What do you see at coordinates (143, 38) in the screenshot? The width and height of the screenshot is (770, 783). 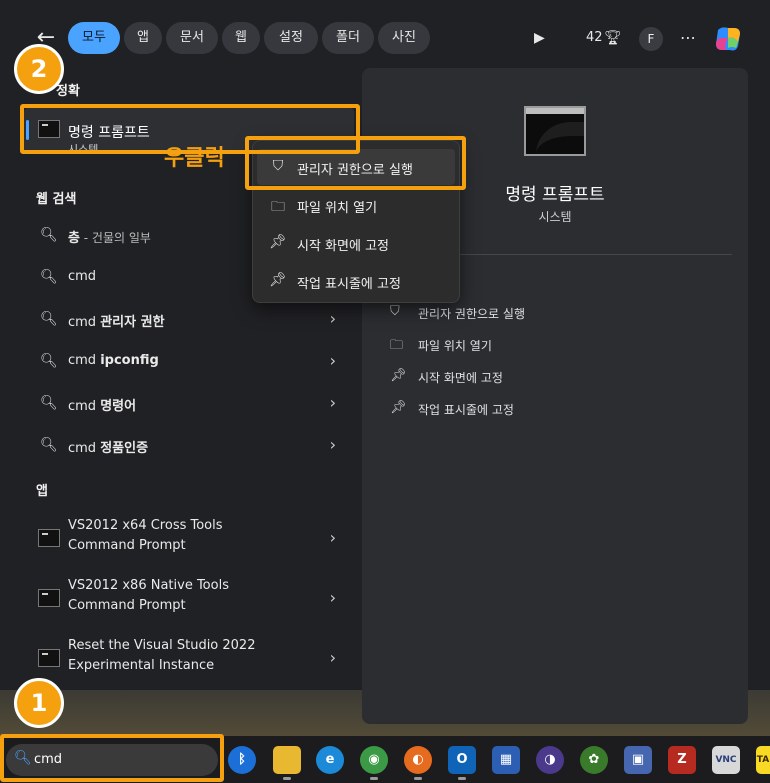 I see `filter-chip-apps: 앱` at bounding box center [143, 38].